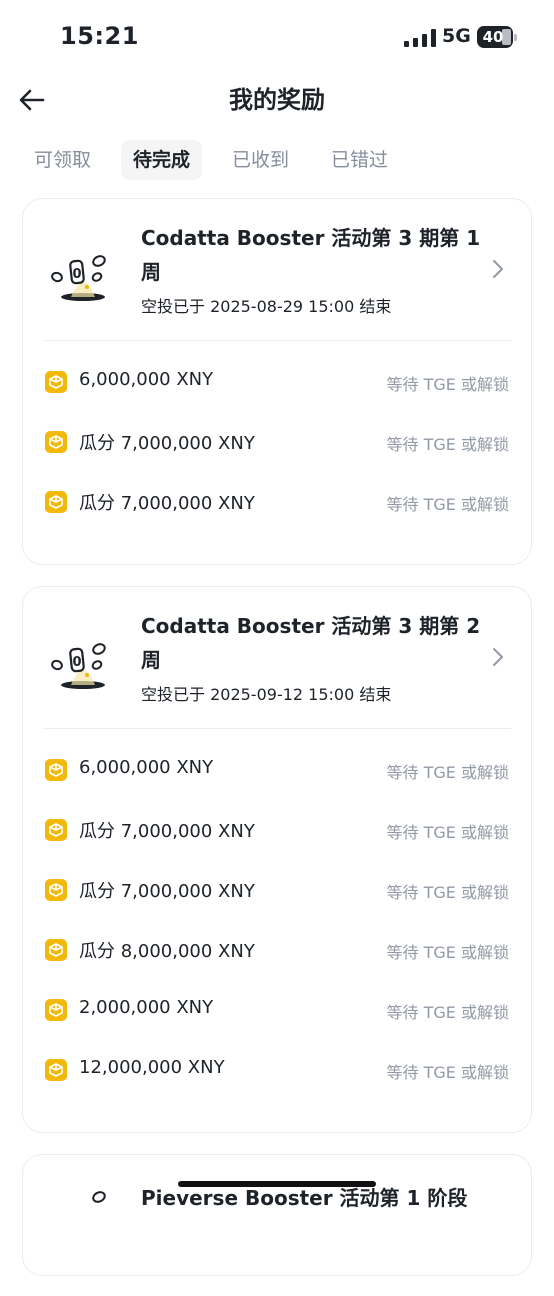  What do you see at coordinates (311, 643) in the screenshot?
I see `card-title: Codatta Booster 活动第 3 期第 2 周` at bounding box center [311, 643].